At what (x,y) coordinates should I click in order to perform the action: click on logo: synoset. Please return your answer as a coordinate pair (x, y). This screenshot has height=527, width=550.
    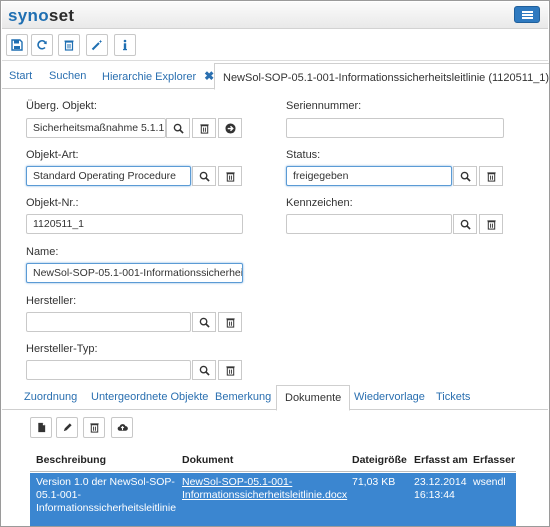
    Looking at the image, I should click on (41, 15).